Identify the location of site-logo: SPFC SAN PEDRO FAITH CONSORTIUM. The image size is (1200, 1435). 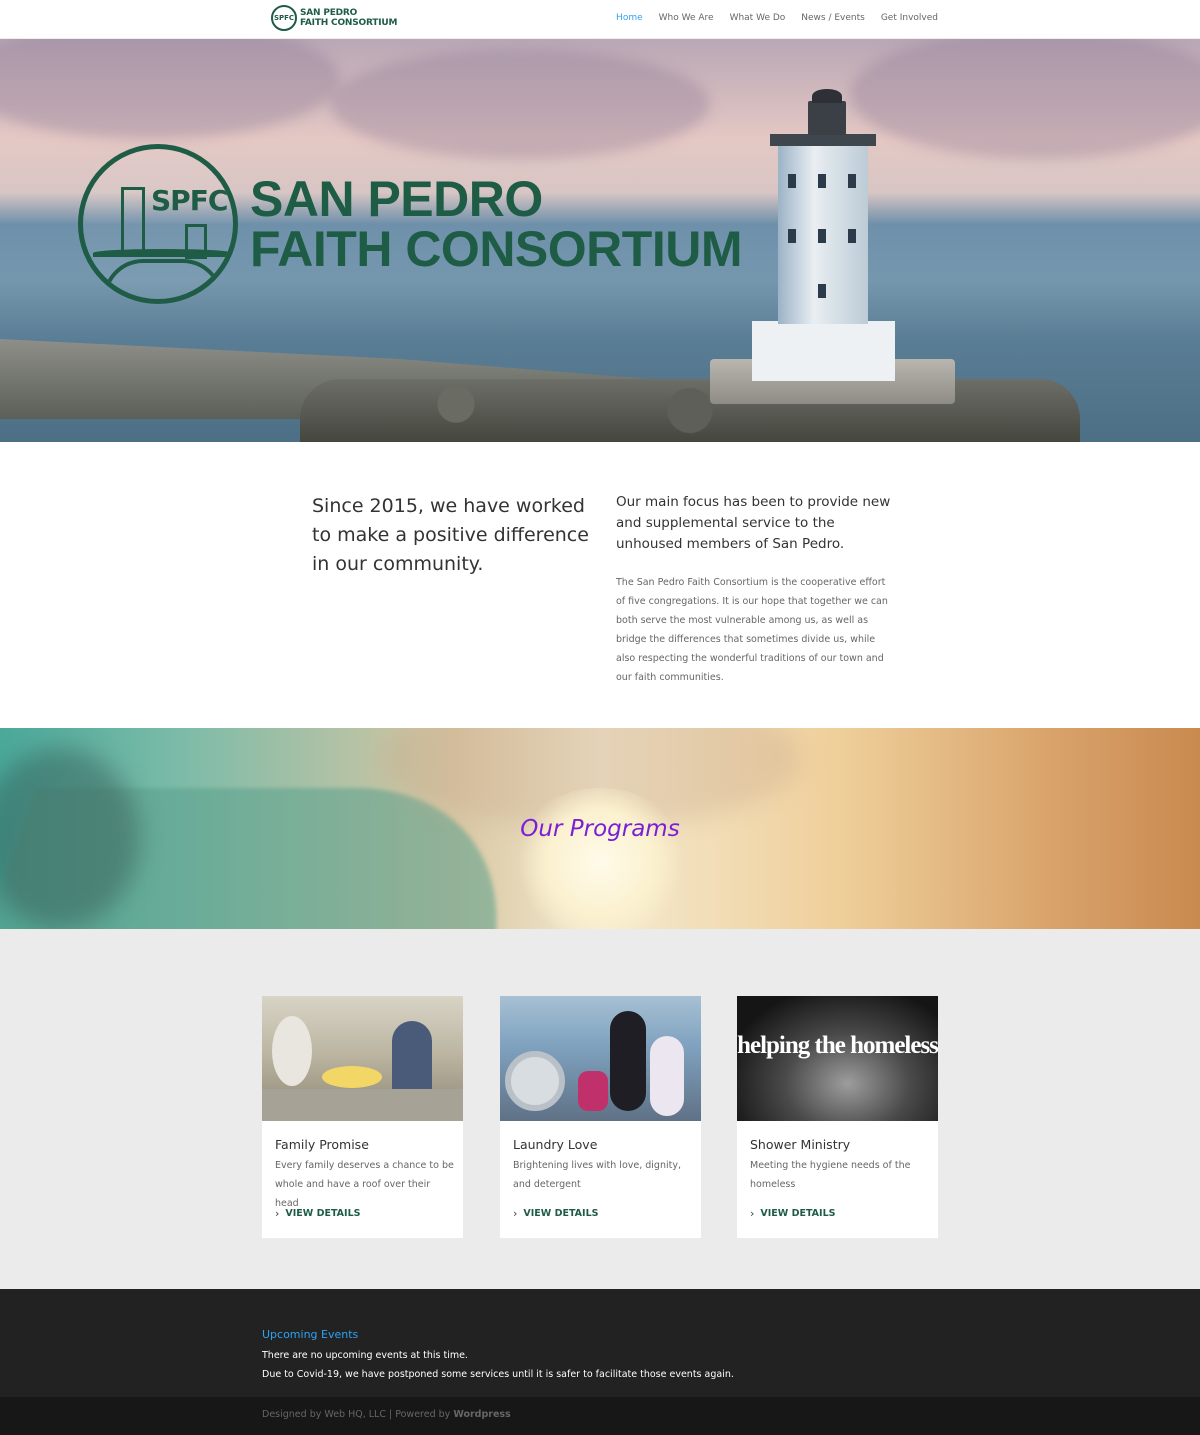
(334, 18).